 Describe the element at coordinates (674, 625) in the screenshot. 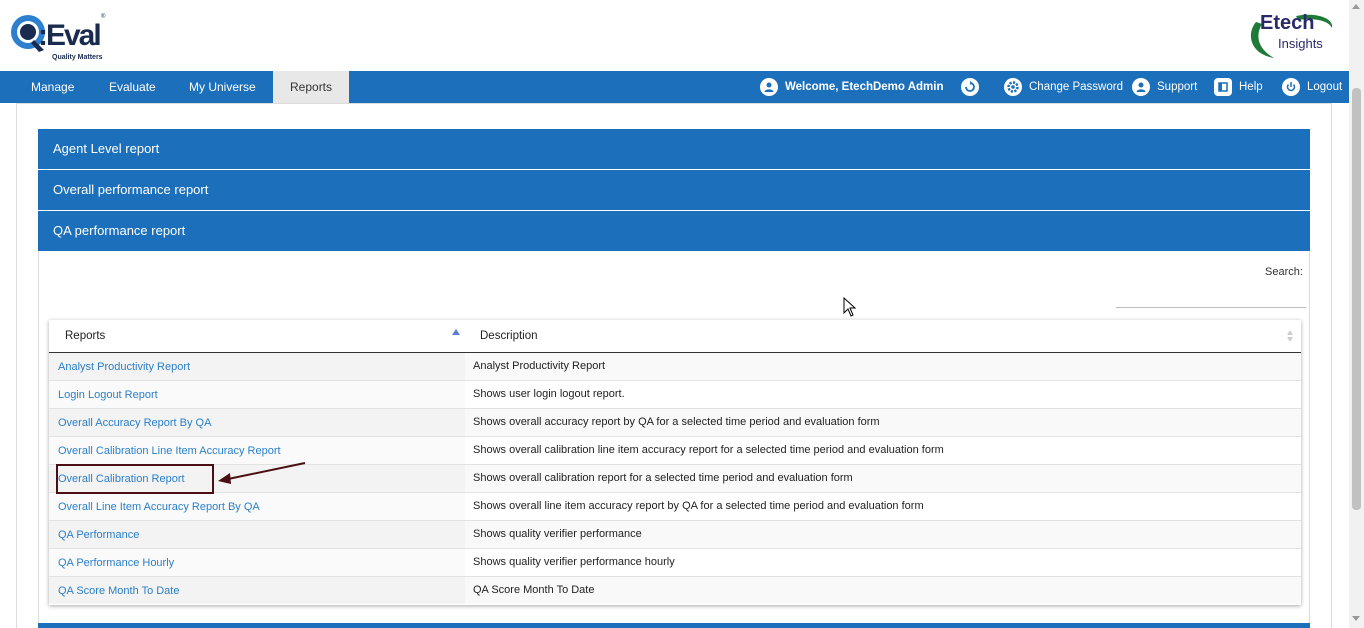

I see `next-accordion-bar` at that location.